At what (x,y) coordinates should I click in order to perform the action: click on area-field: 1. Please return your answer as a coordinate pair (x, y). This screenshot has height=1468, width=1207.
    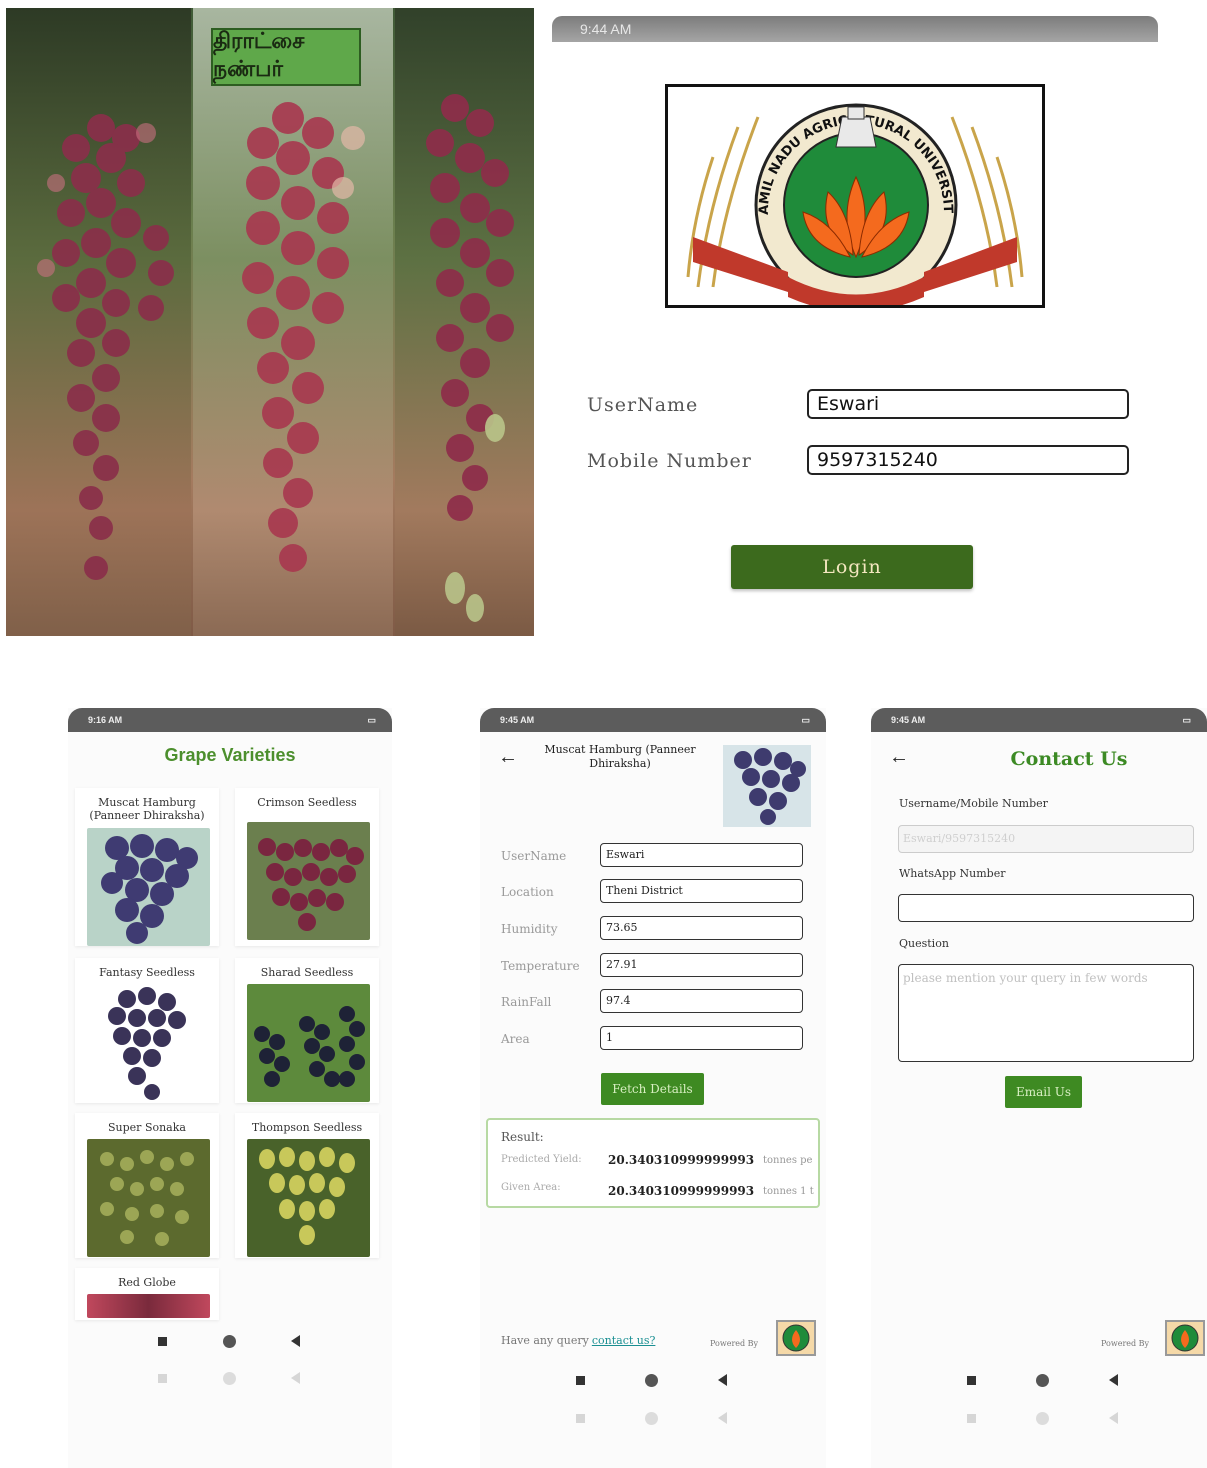
    Looking at the image, I should click on (701, 1038).